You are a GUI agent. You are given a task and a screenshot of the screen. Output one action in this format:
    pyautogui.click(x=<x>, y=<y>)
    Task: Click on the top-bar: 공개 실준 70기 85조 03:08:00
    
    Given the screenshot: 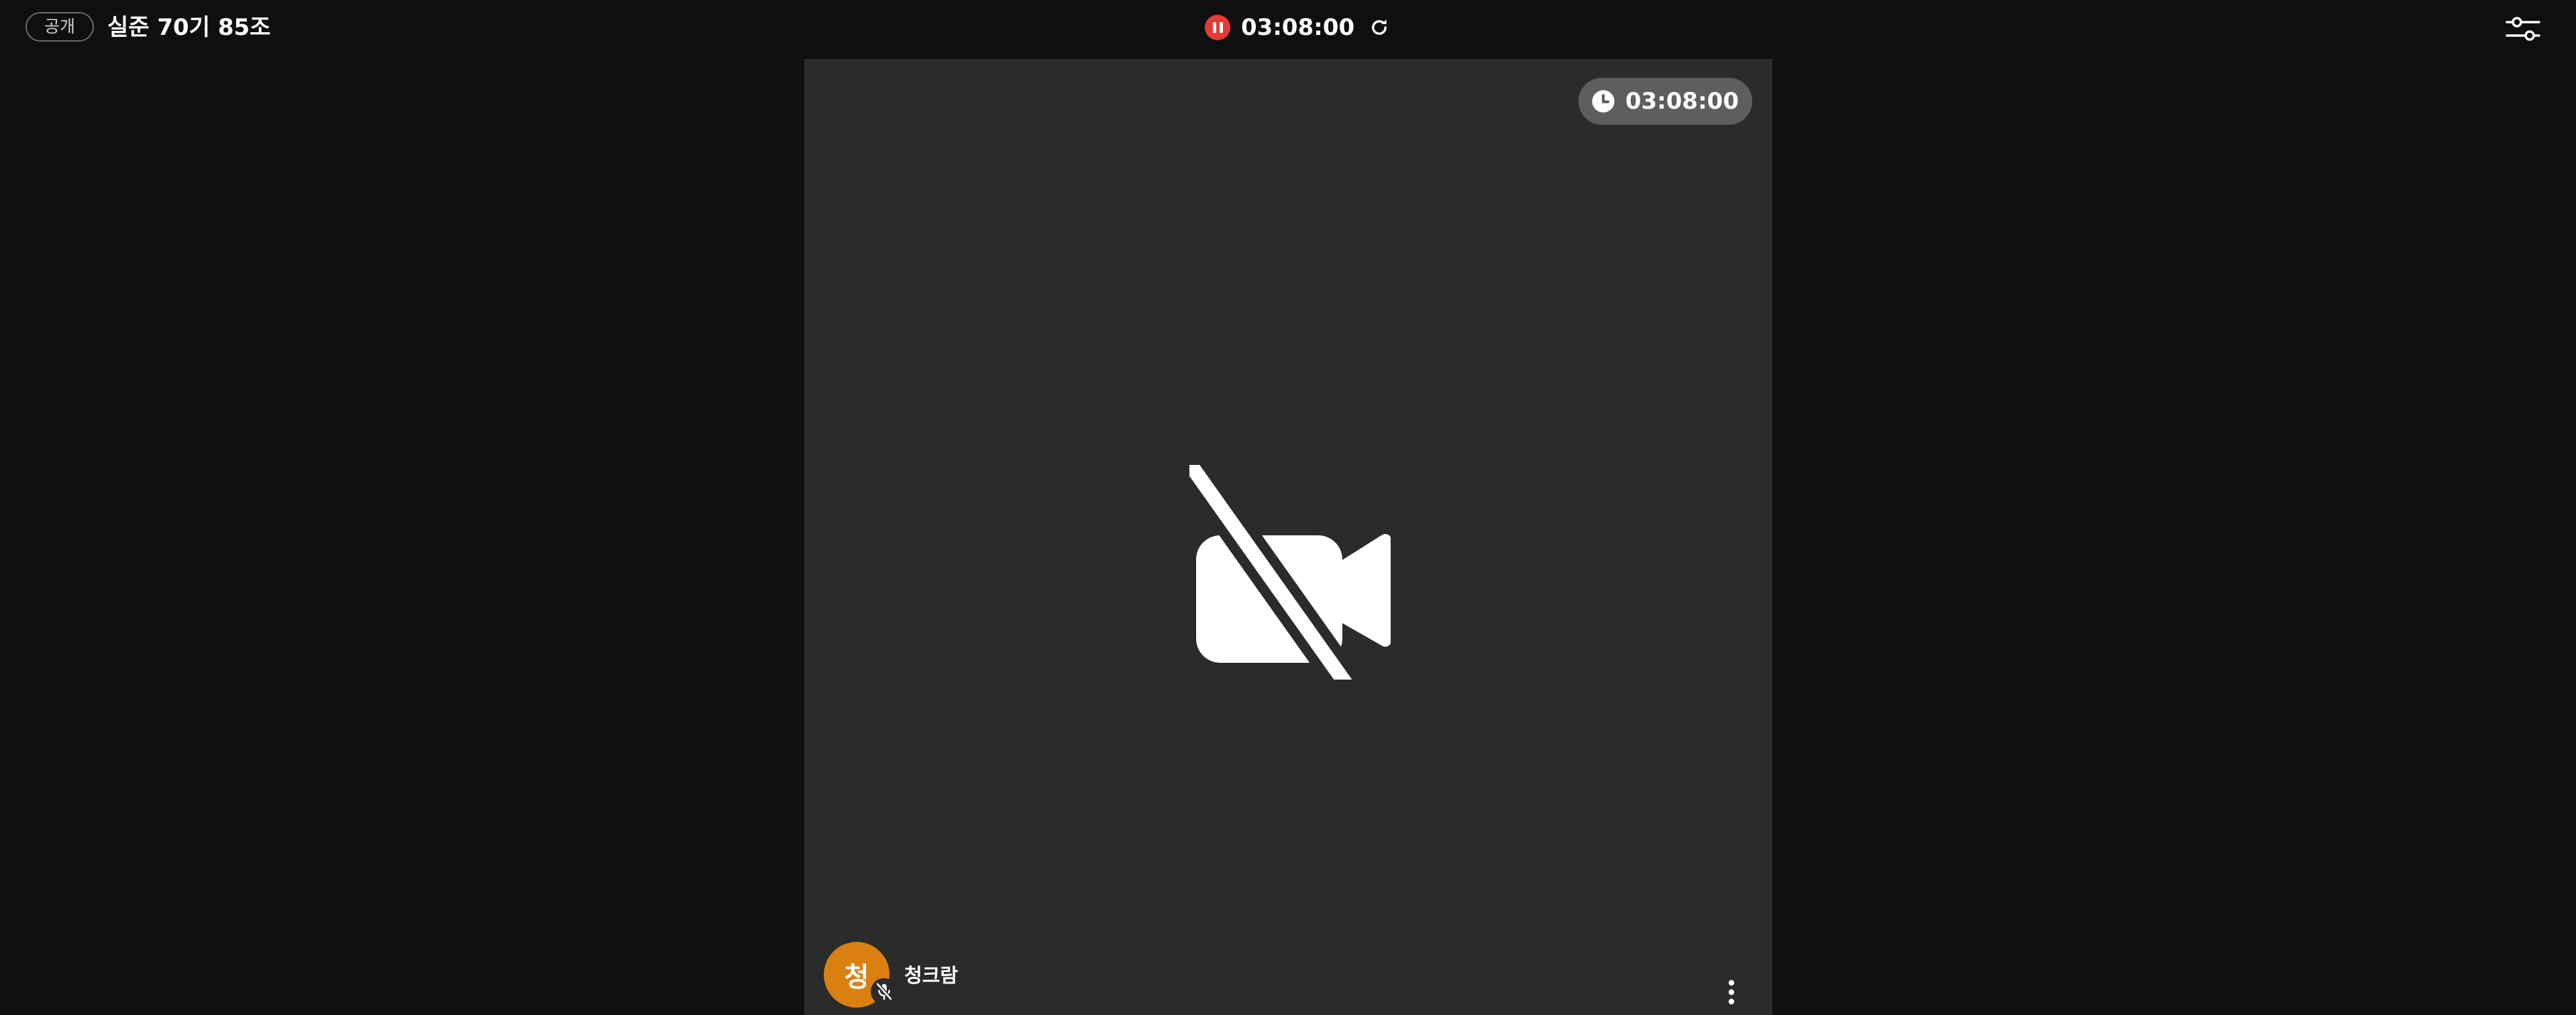 What is the action you would take?
    pyautogui.click(x=1288, y=29)
    